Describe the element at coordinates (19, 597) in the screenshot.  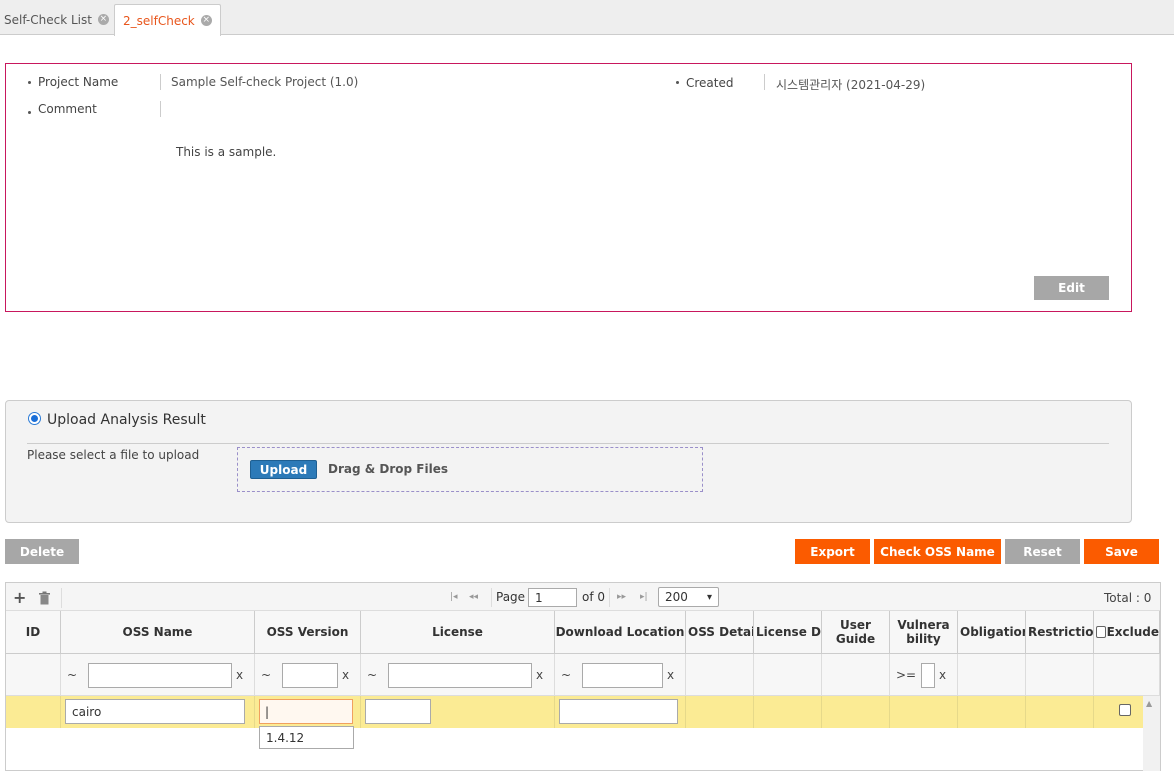
I see `add-row-icon: +` at that location.